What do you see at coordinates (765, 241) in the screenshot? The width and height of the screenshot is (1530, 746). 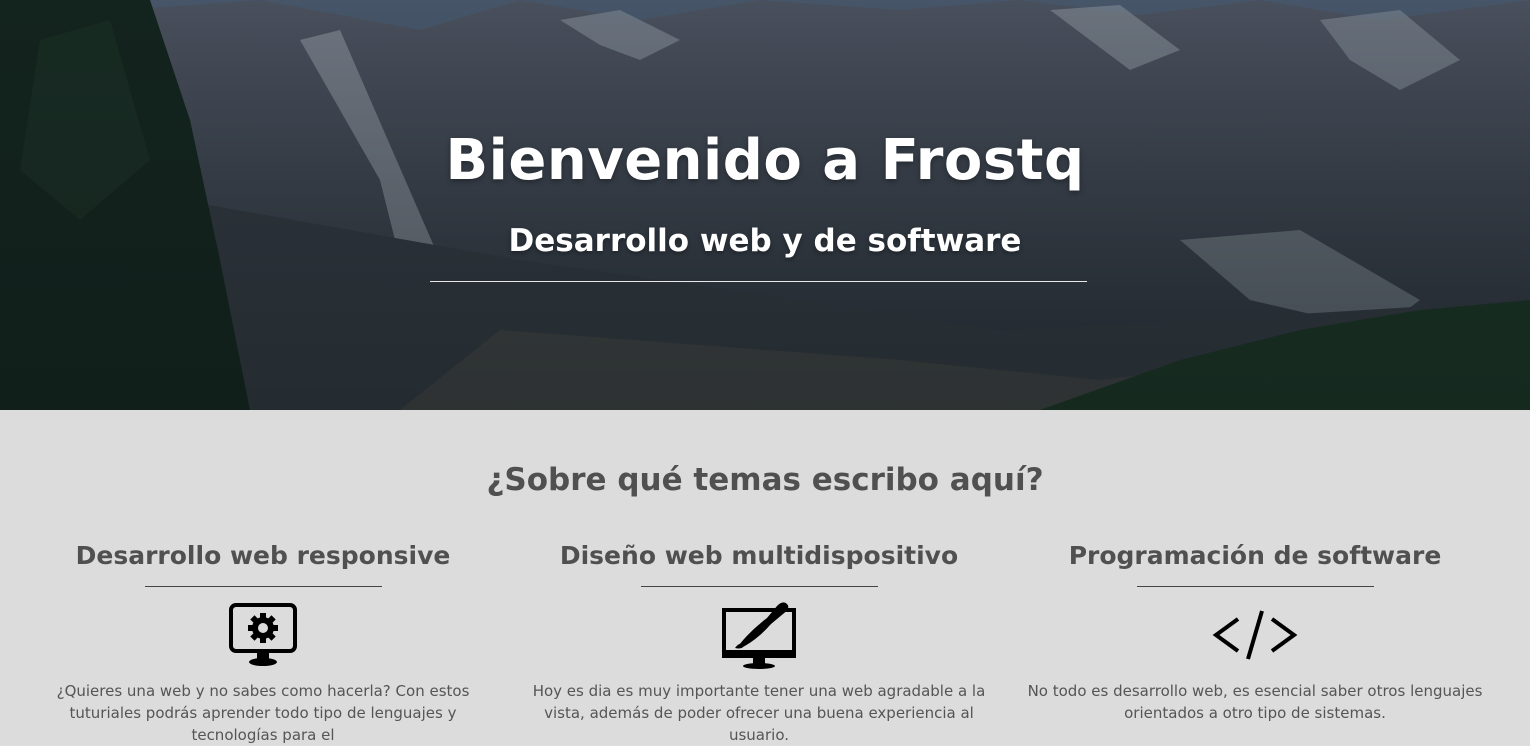 I see `hero-subtitle: Desarrollo web y de software` at bounding box center [765, 241].